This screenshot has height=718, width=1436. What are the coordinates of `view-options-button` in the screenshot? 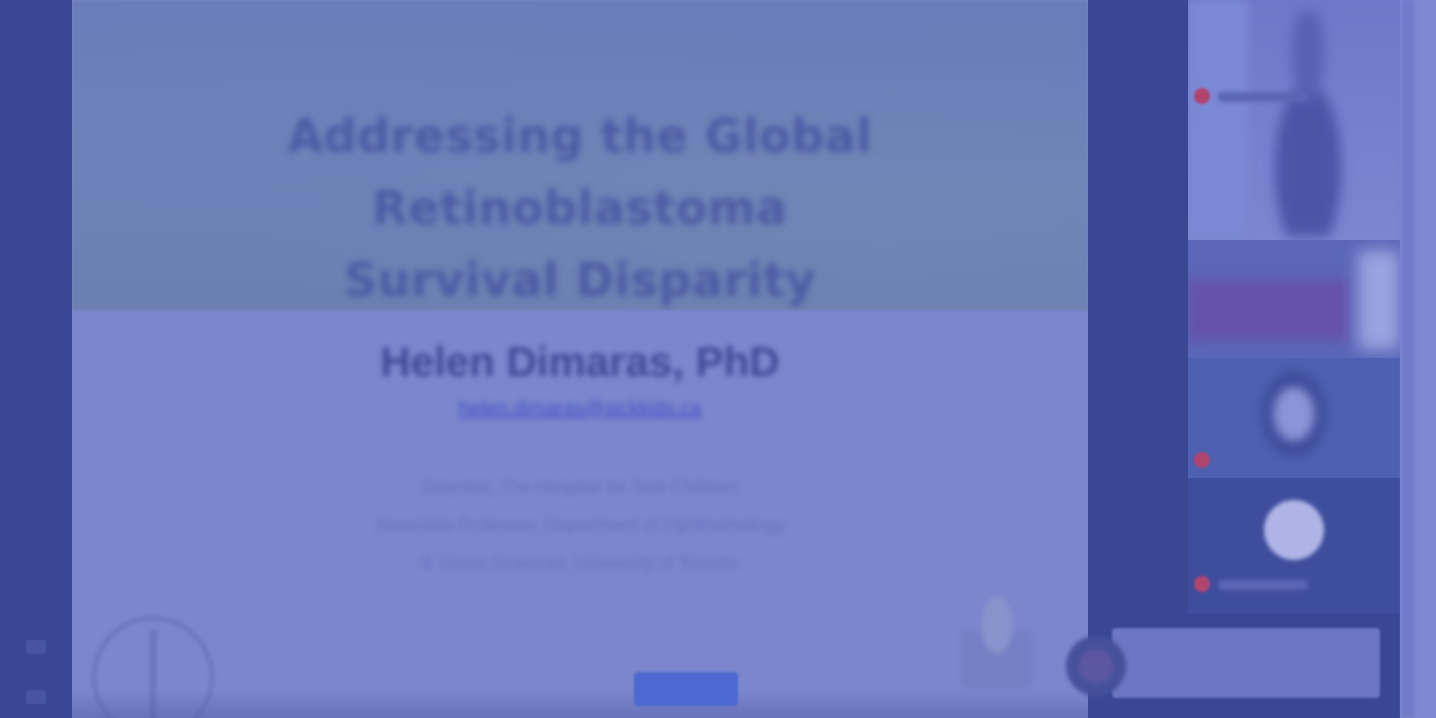 It's located at (686, 689).